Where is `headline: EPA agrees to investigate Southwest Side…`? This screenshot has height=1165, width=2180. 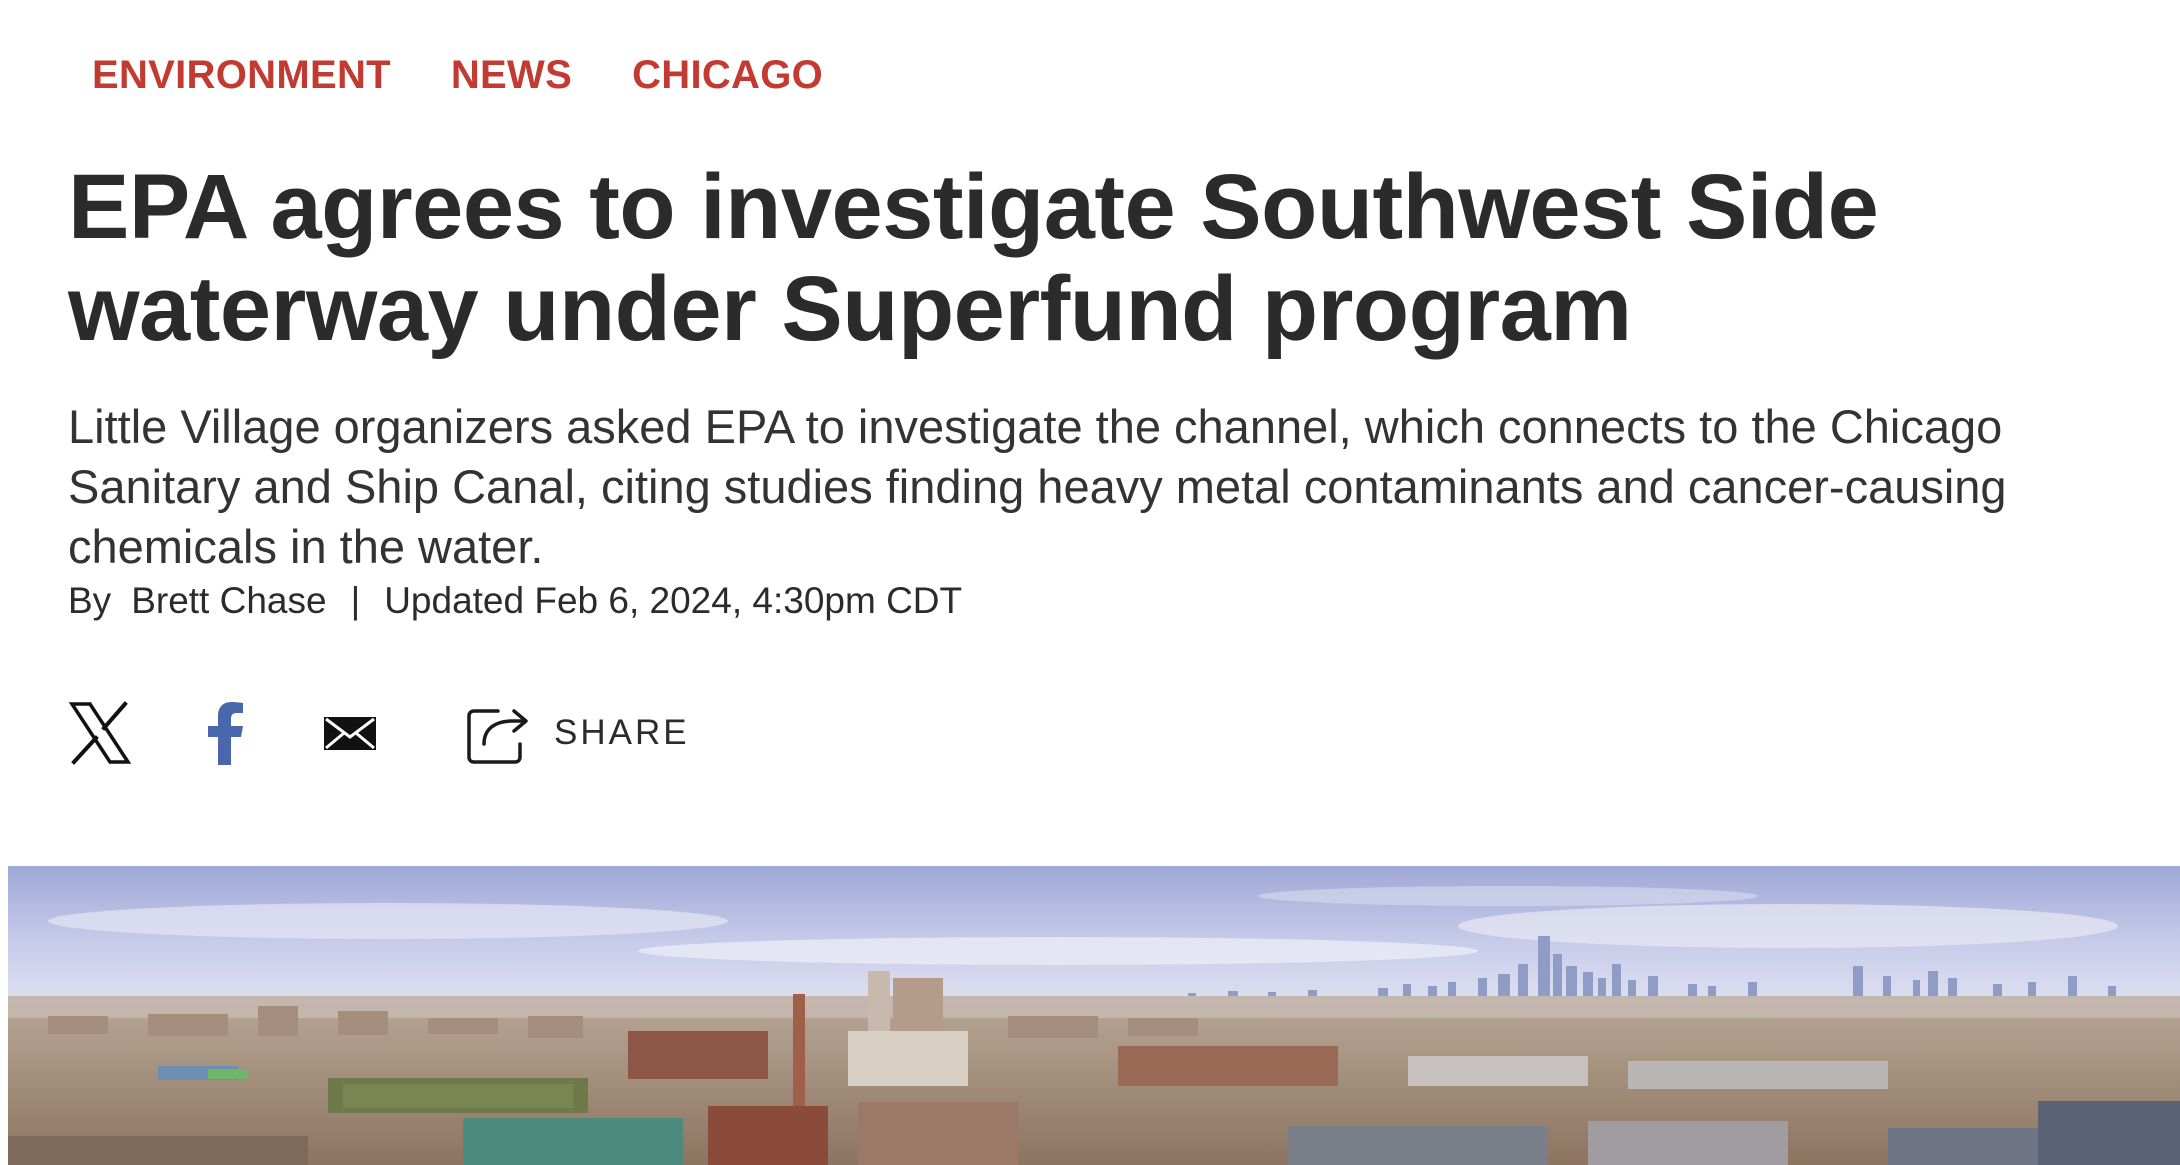
headline: EPA agrees to investigate Southwest Side… is located at coordinates (973, 258).